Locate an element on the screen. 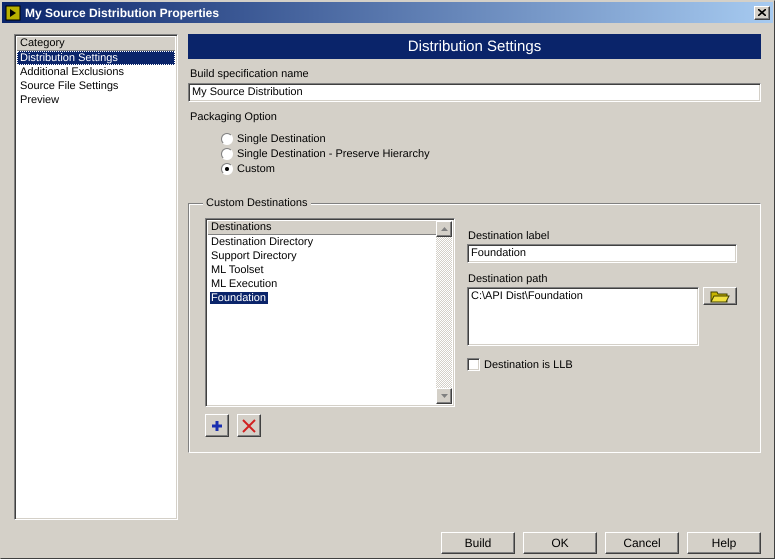 This screenshot has width=775, height=559. destination-item: Destination Directory is located at coordinates (263, 242).